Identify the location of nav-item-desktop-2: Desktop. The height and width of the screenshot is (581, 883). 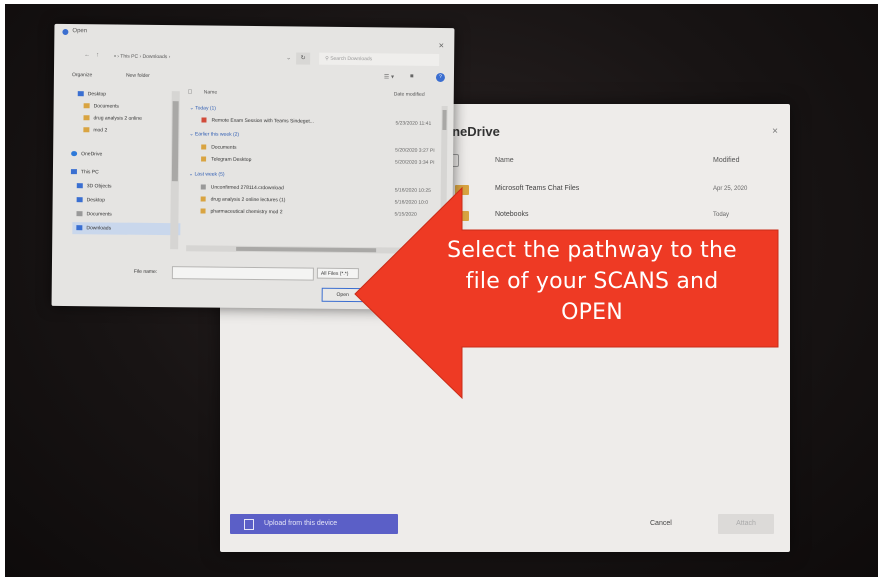
(91, 200).